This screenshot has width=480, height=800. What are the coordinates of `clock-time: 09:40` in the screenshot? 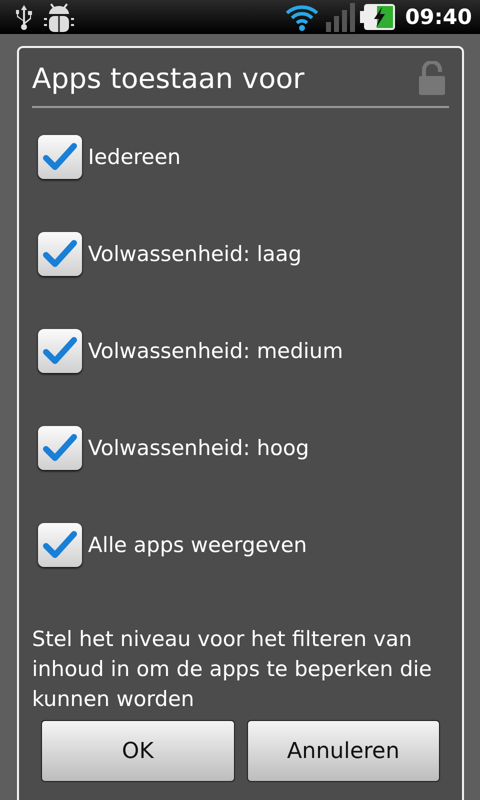 It's located at (438, 17).